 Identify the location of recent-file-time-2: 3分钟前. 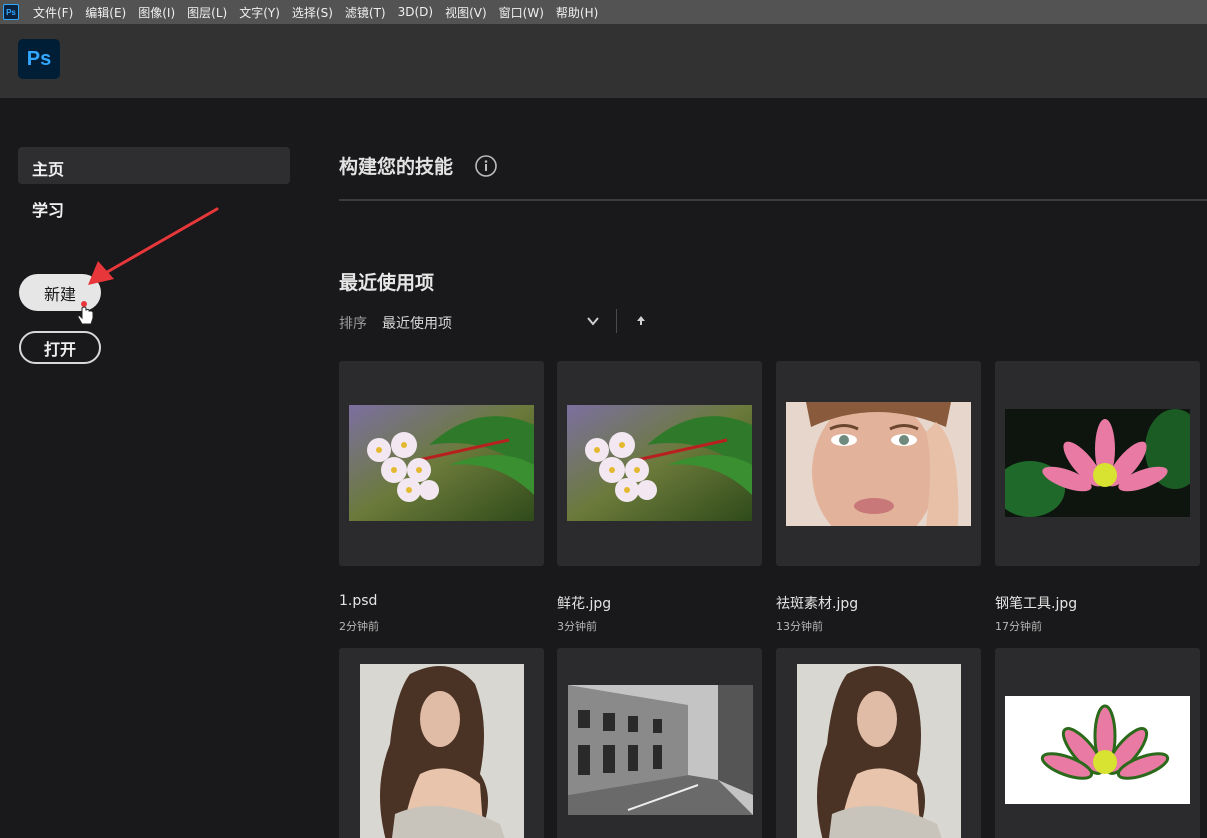
(577, 626).